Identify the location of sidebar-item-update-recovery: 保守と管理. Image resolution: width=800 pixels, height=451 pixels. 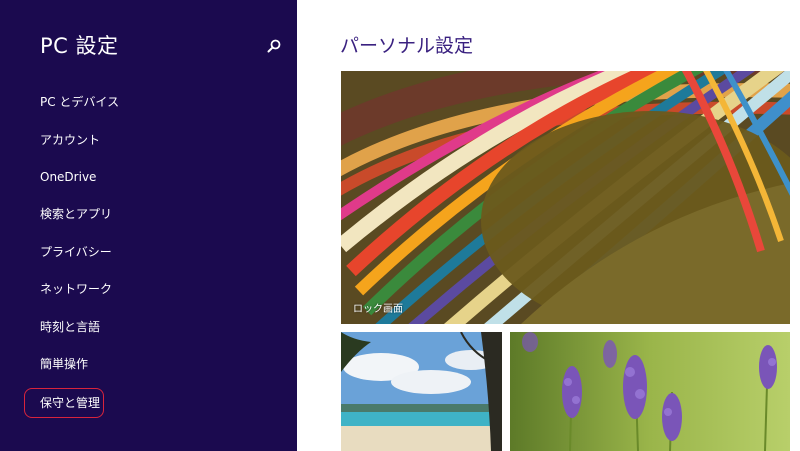
(70, 403).